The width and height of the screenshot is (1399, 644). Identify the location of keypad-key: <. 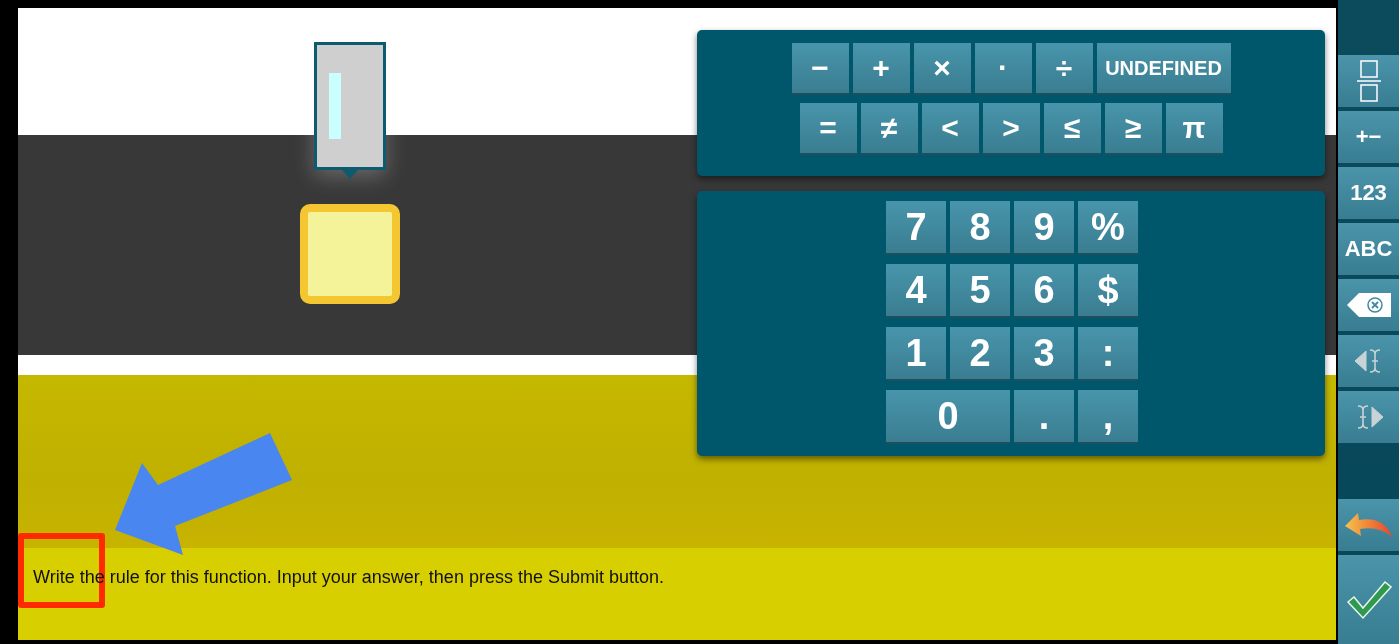
(950, 128).